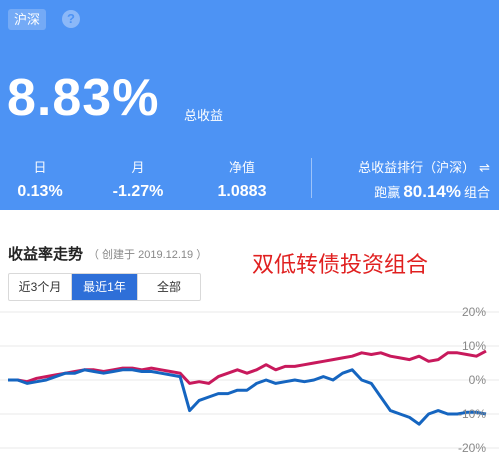 This screenshot has height=460, width=499. I want to click on stat-nav-label: 净值, so click(241, 167).